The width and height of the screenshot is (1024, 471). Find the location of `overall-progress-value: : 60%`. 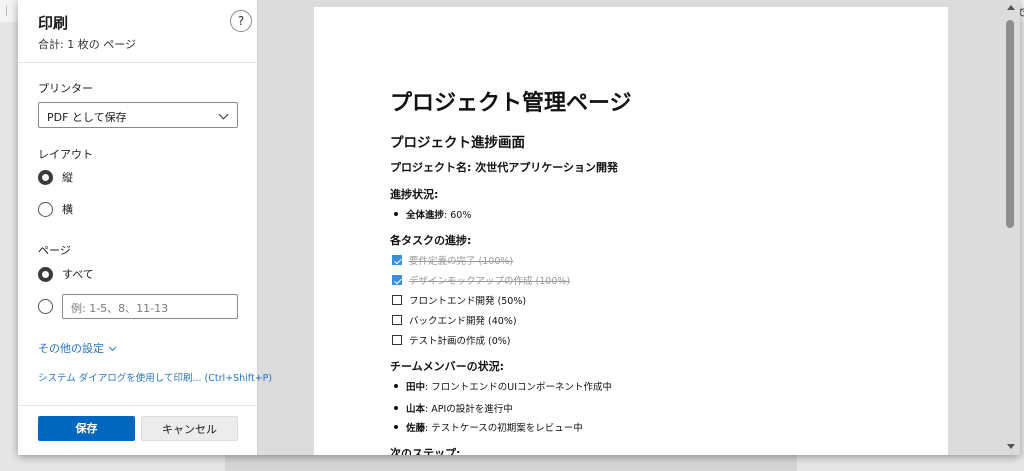

overall-progress-value: : 60% is located at coordinates (458, 215).